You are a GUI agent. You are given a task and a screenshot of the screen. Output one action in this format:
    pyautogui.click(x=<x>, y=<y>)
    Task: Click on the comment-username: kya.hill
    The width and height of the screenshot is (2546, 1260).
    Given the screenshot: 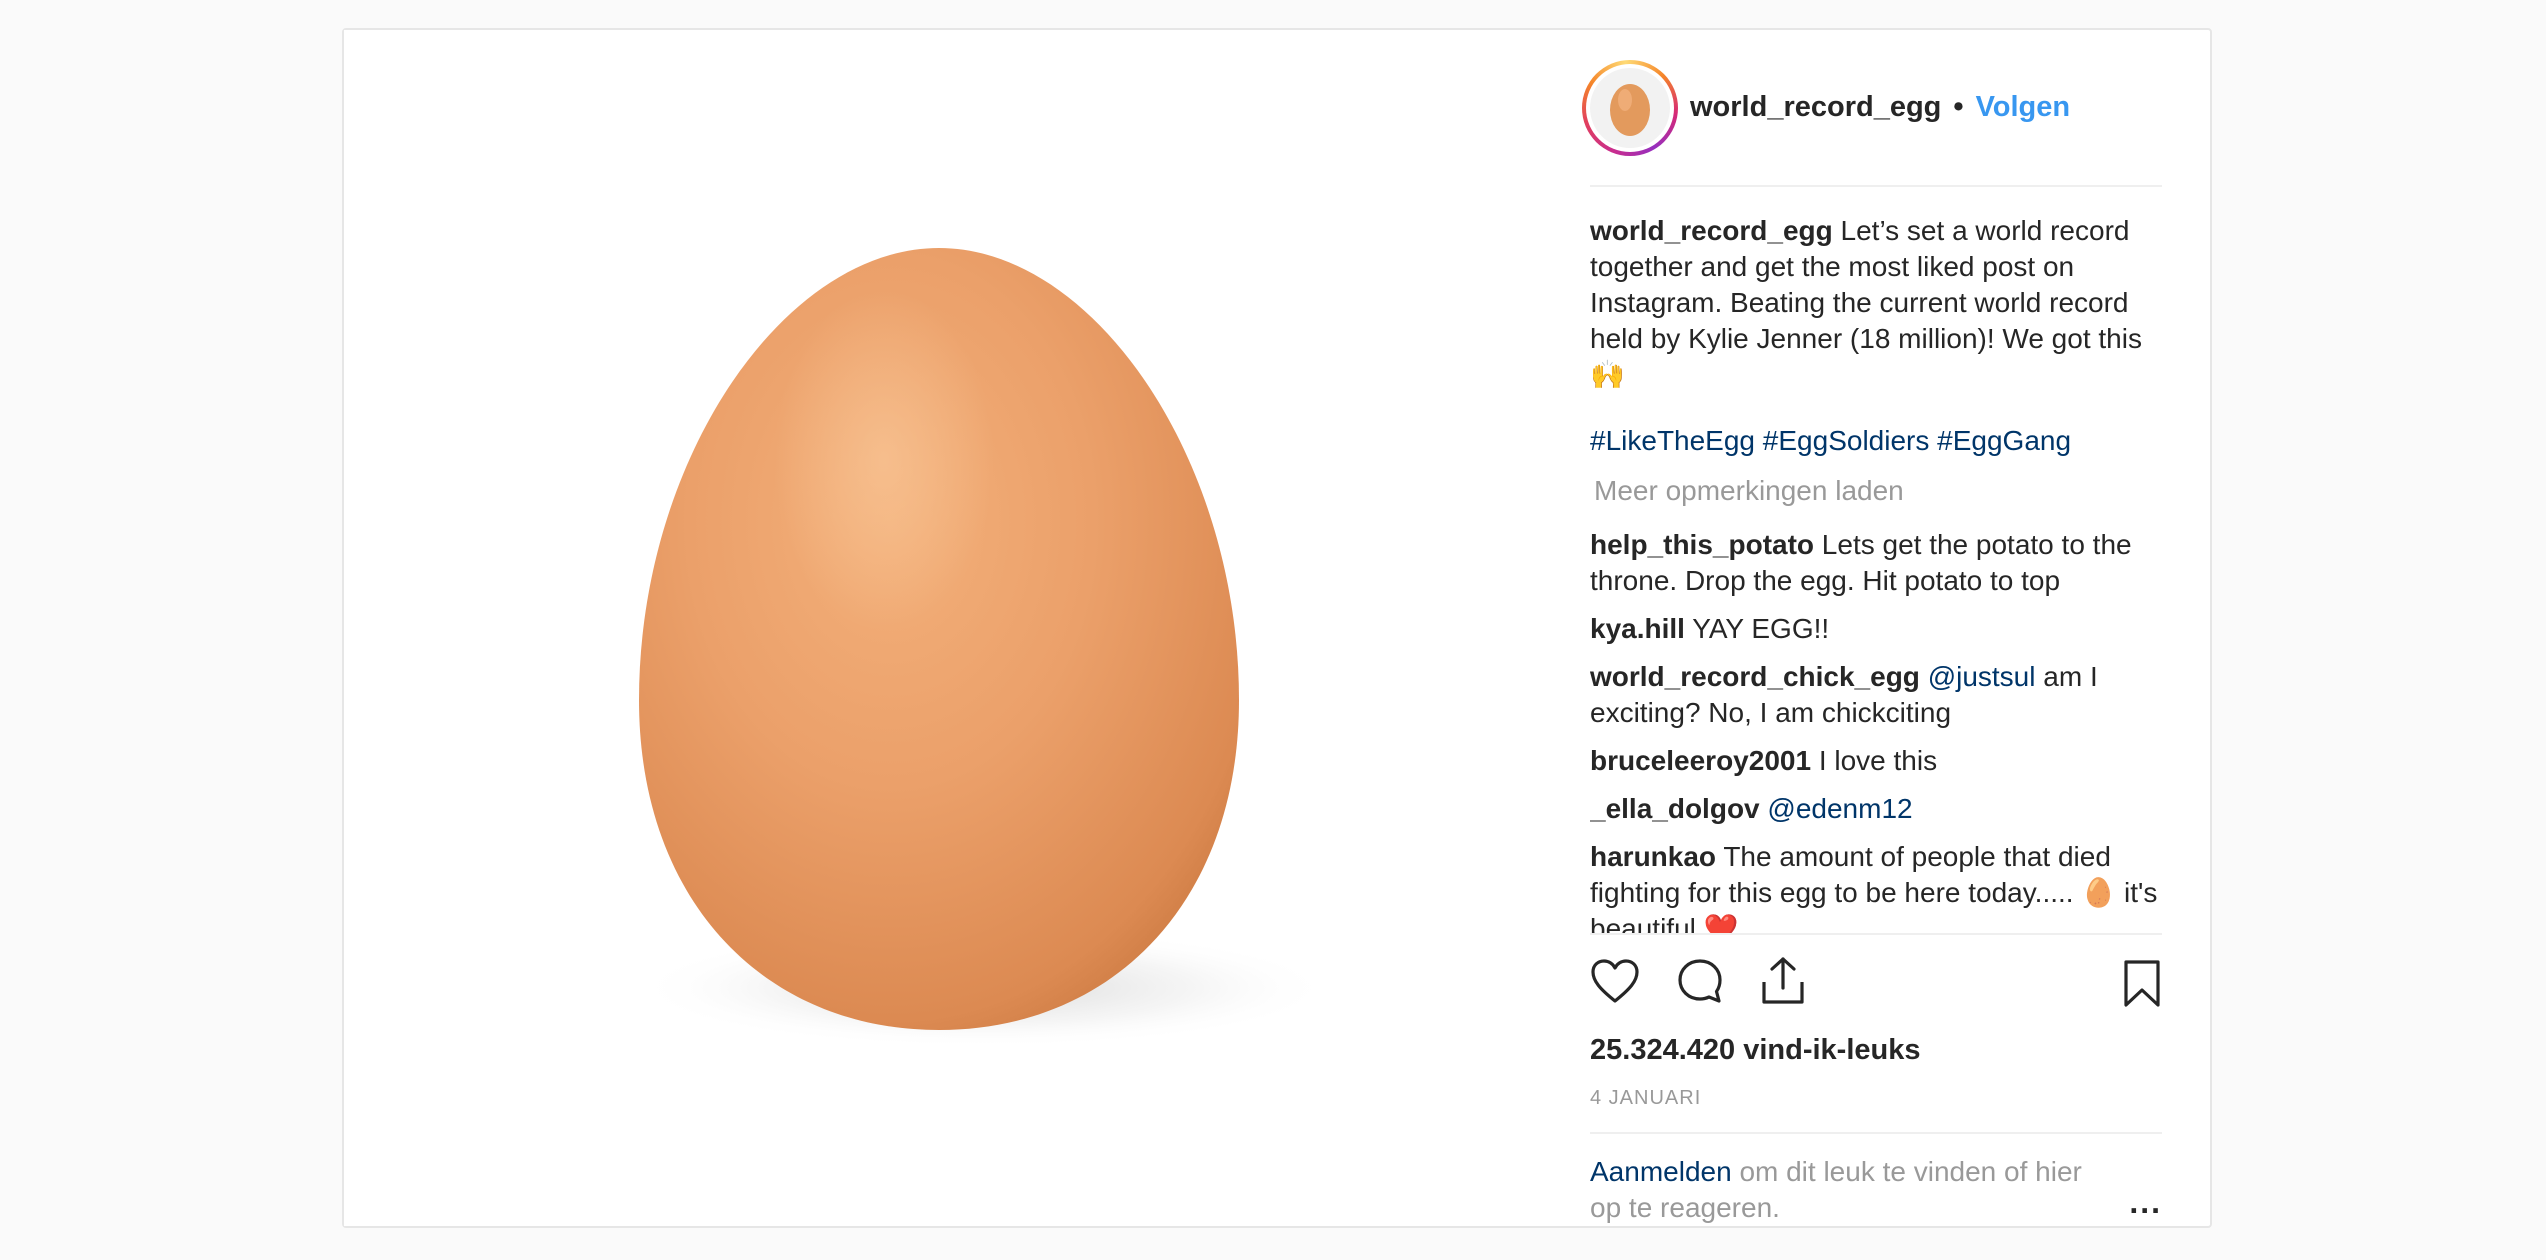 What is the action you would take?
    pyautogui.click(x=1637, y=628)
    